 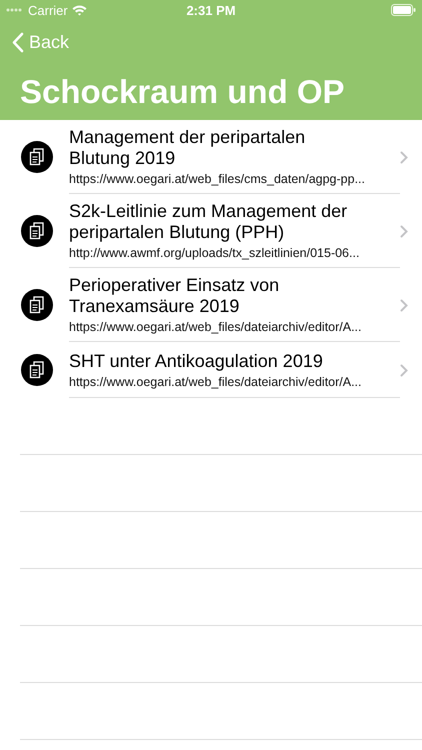 I want to click on document-title: Perioperativer Einsatz von Tranexamsäure 2019, so click(x=174, y=296).